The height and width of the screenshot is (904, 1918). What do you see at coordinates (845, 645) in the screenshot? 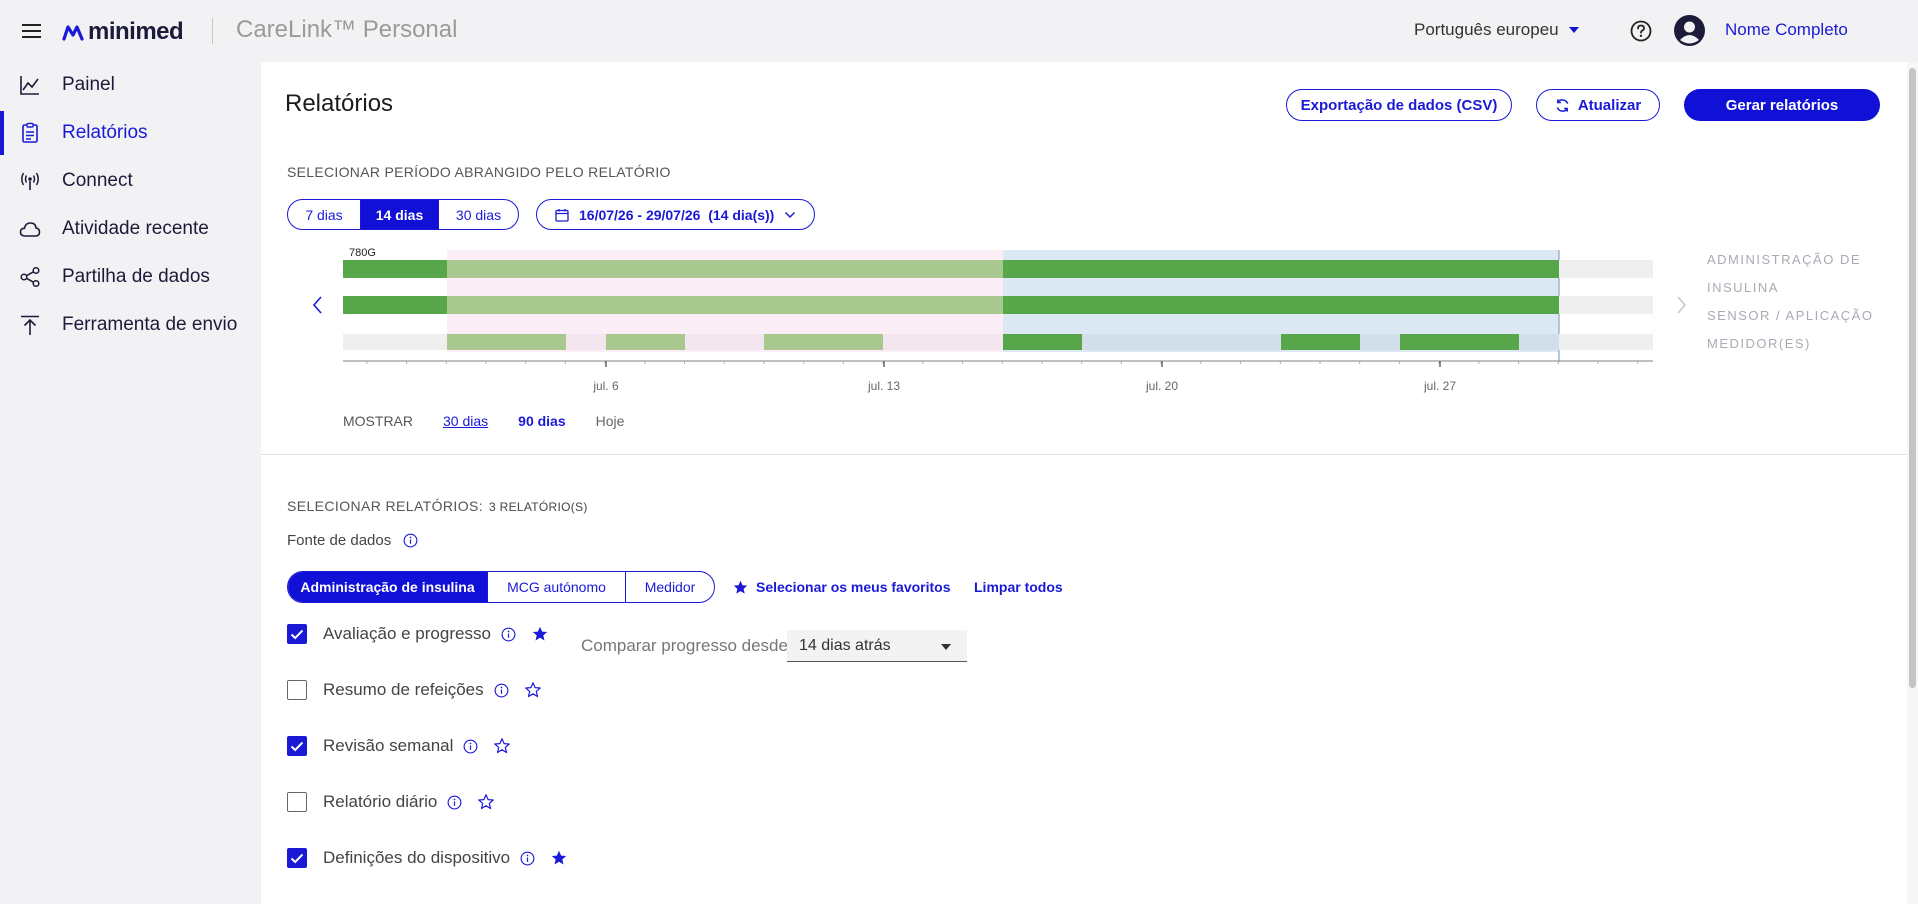
I see `compare-progress-value: 14 dias atrás` at bounding box center [845, 645].